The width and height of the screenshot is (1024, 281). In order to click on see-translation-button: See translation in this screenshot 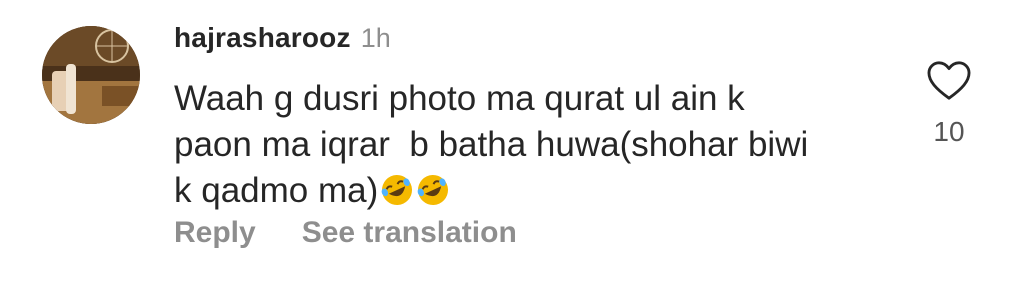, I will do `click(409, 233)`.